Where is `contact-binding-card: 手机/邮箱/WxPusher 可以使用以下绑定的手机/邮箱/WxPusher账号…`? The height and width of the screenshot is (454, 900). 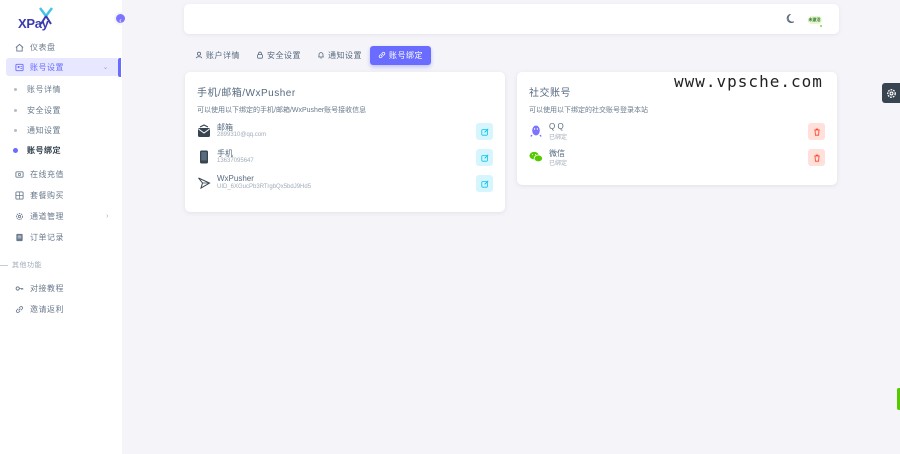 contact-binding-card: 手机/邮箱/WxPusher 可以使用以下绑定的手机/邮箱/WxPusher账号… is located at coordinates (345, 142).